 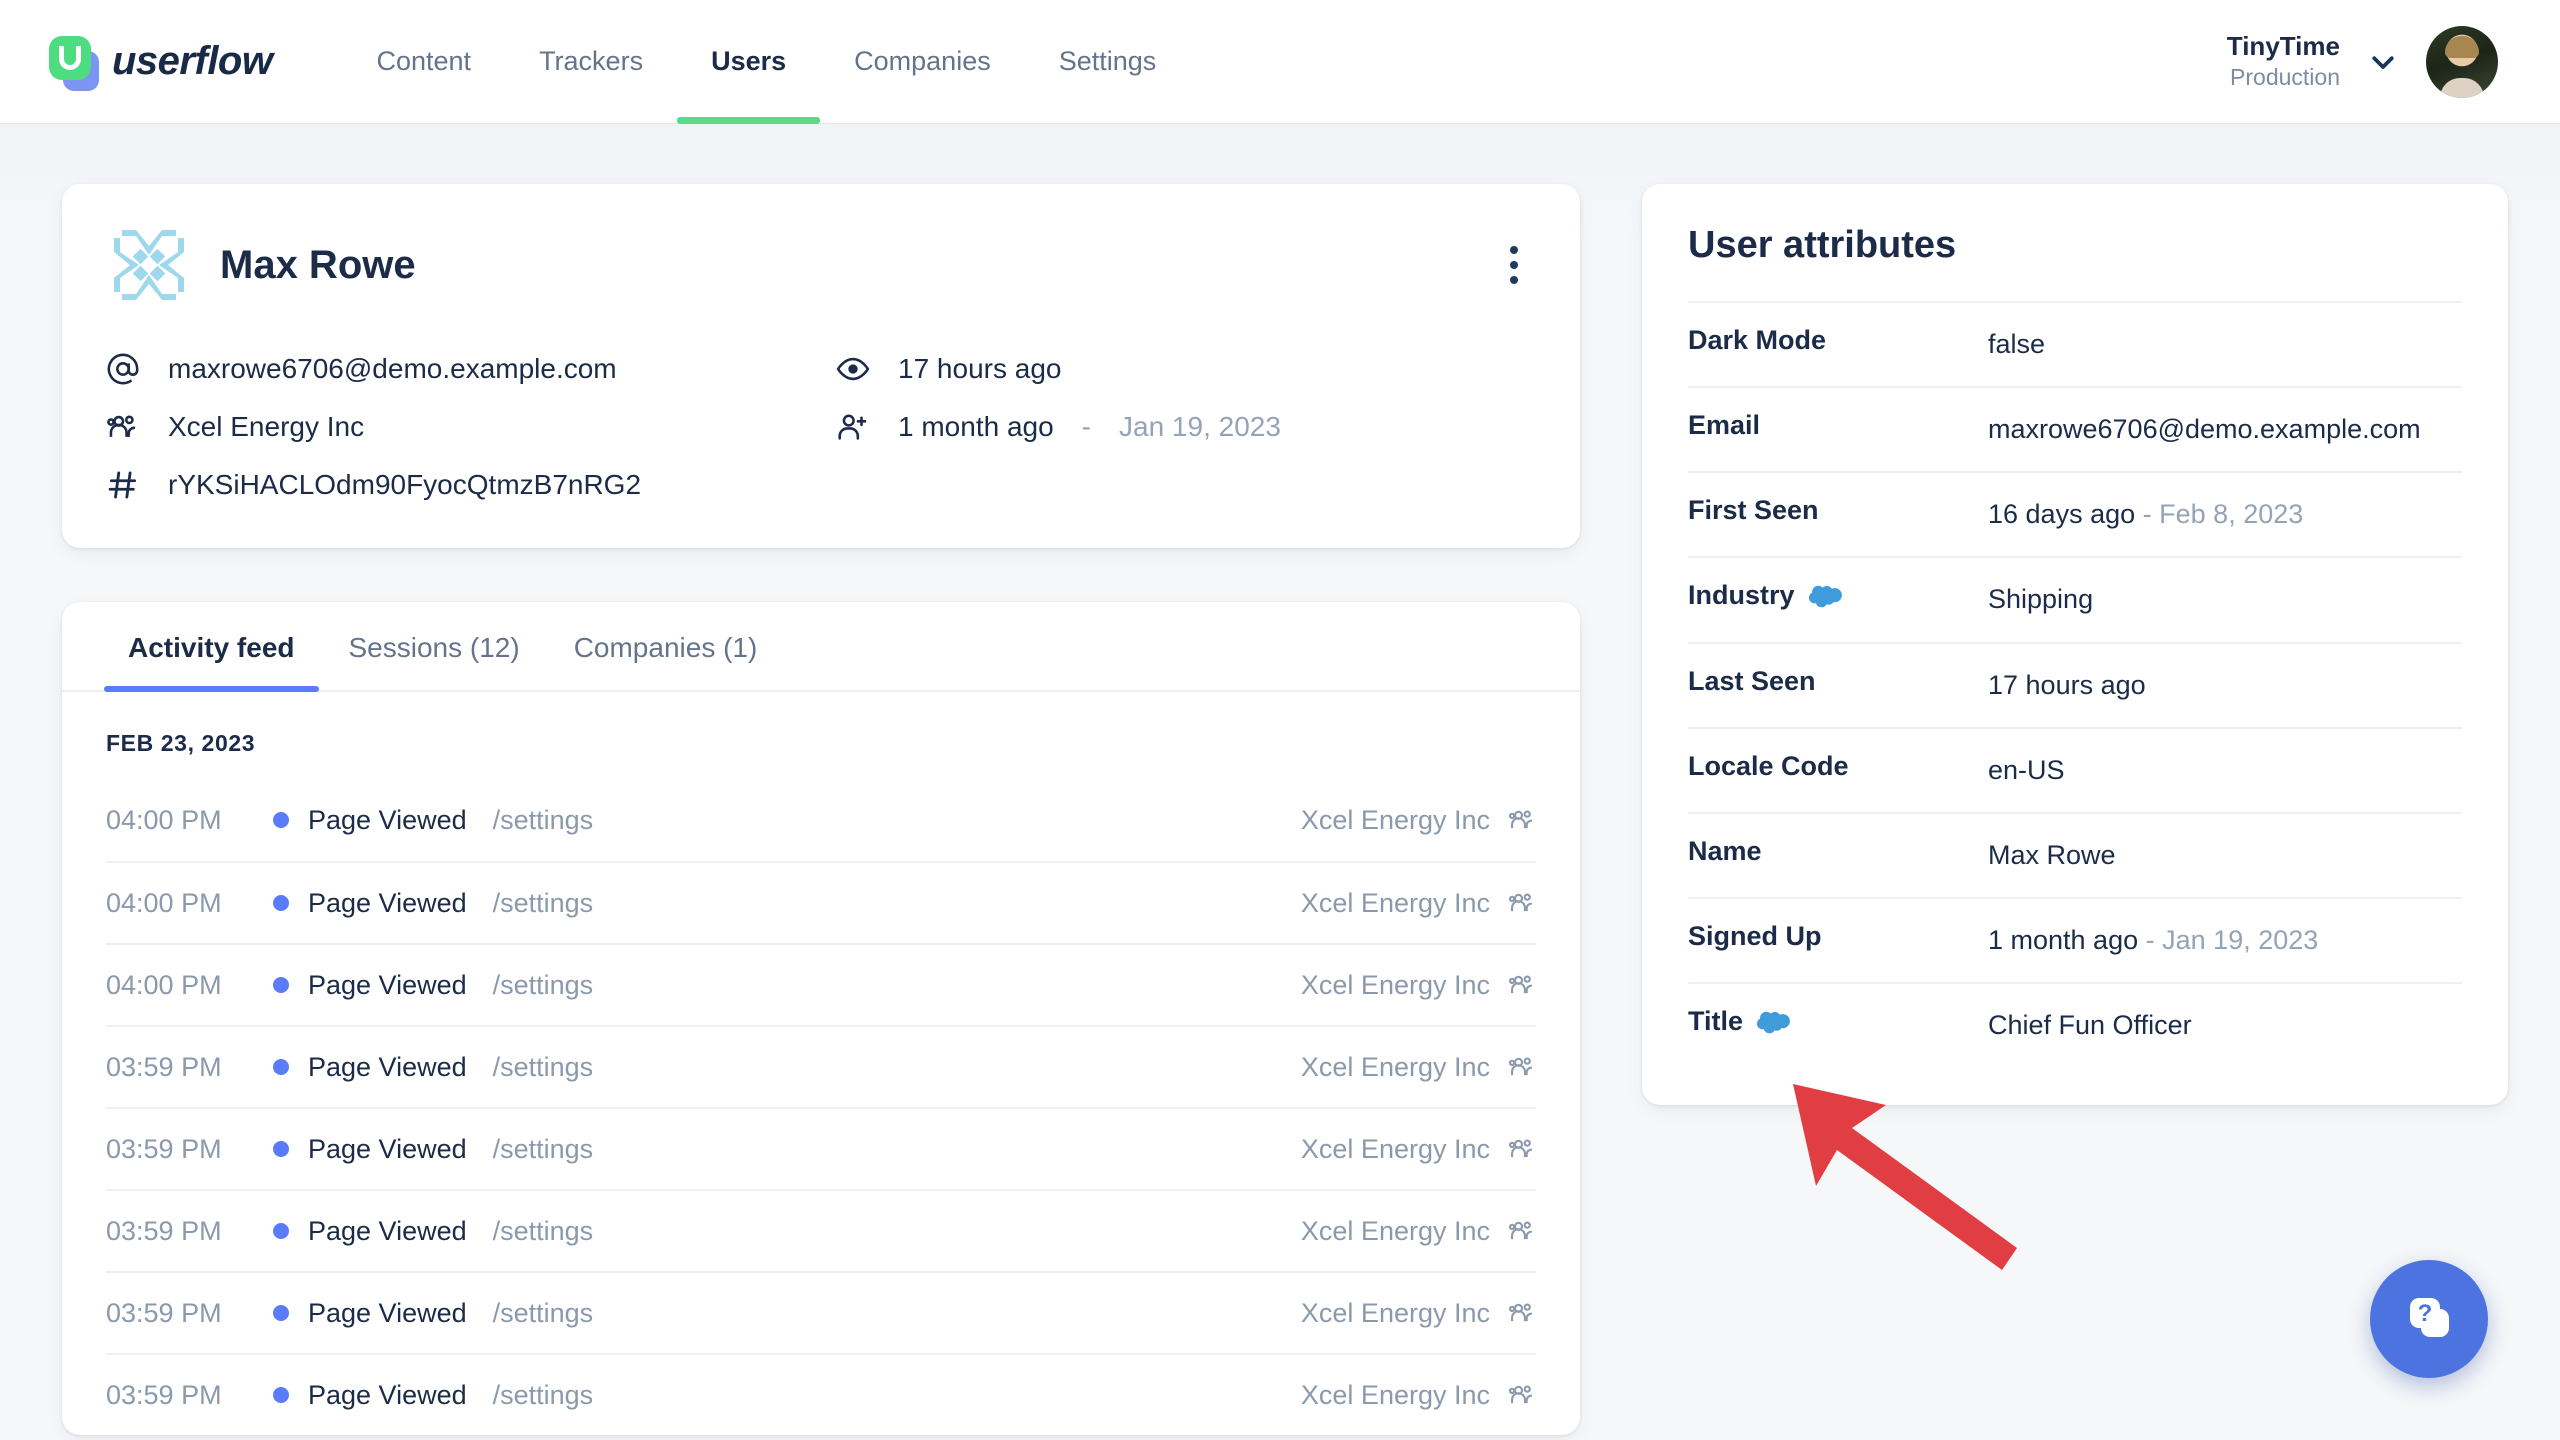 I want to click on userflow-logo: userflow, so click(x=159, y=62).